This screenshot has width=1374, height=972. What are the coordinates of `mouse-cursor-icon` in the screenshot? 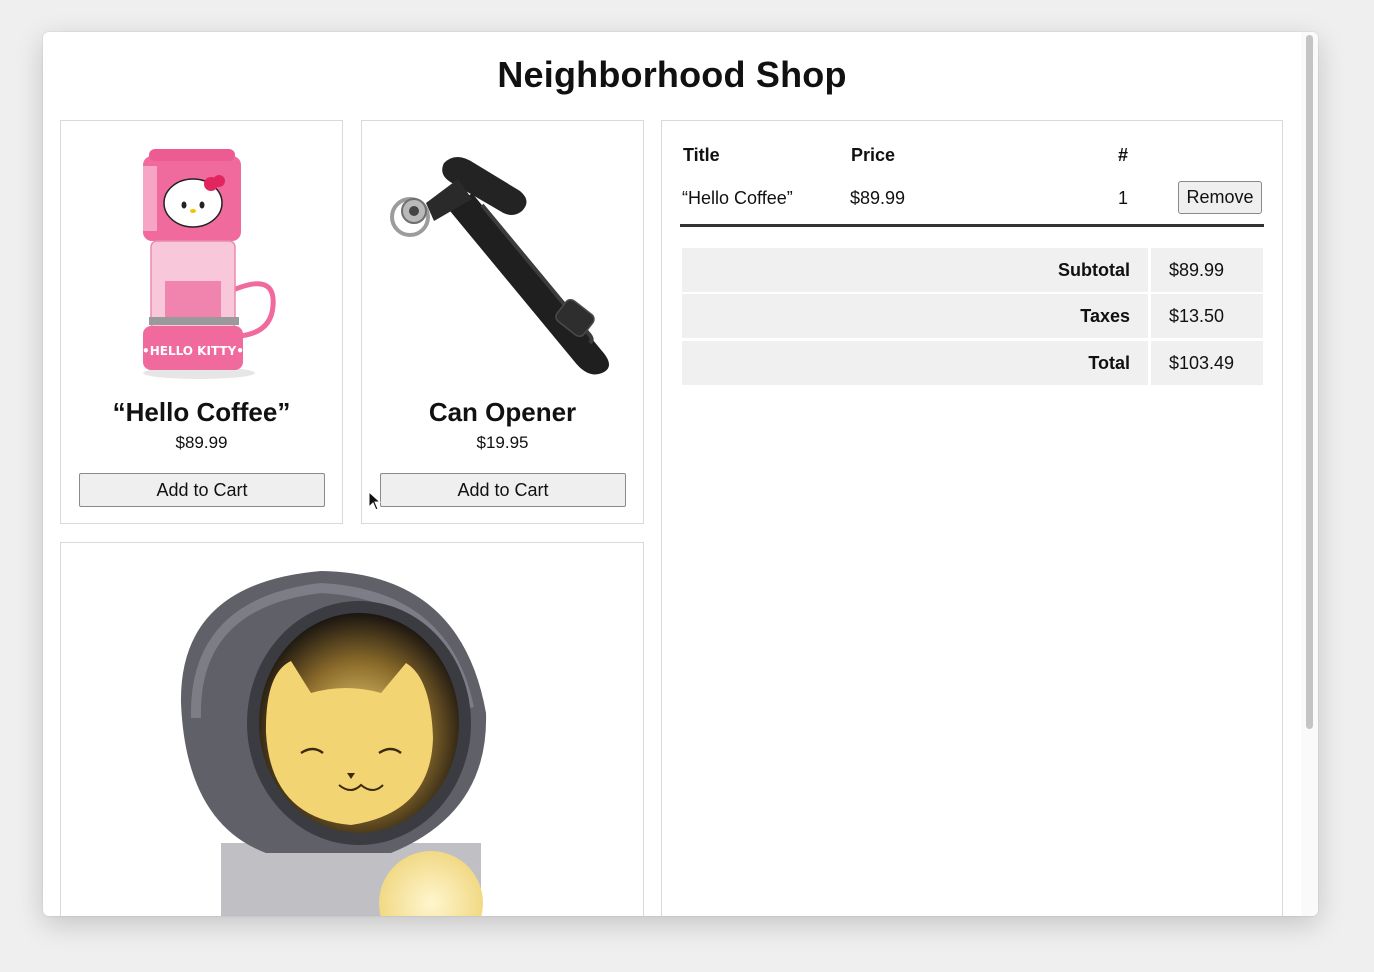 It's located at (375, 501).